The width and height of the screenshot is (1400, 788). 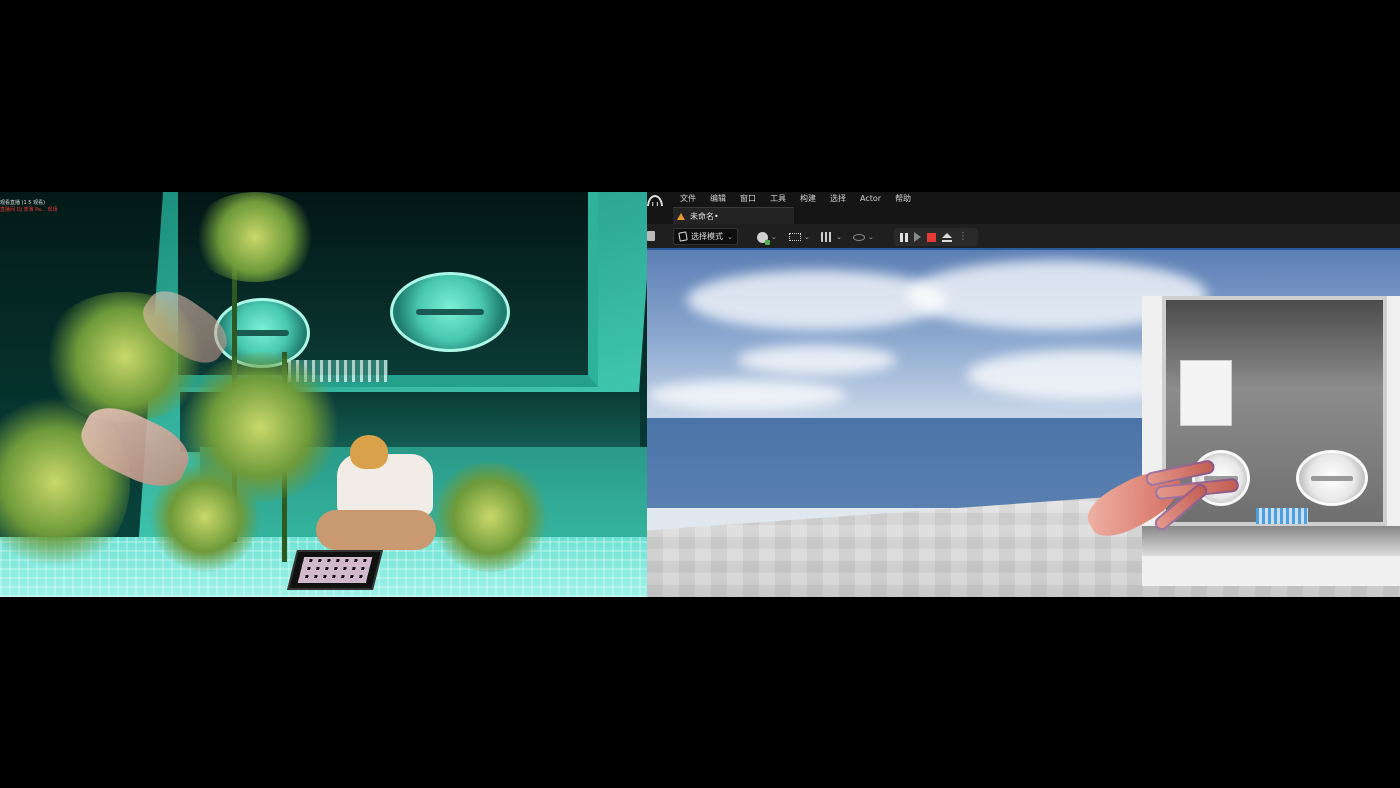 What do you see at coordinates (369, 452) in the screenshot?
I see `performer-head` at bounding box center [369, 452].